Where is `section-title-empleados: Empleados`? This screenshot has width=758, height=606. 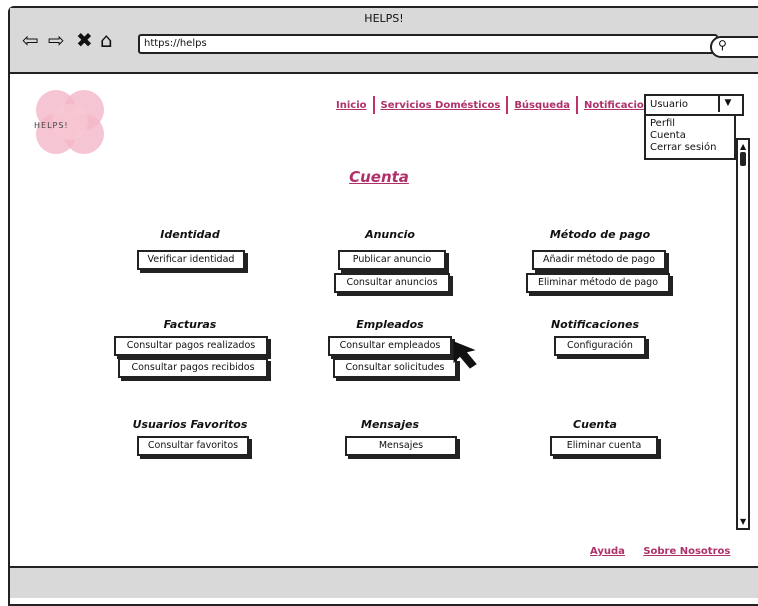
section-title-empleados: Empleados is located at coordinates (390, 324).